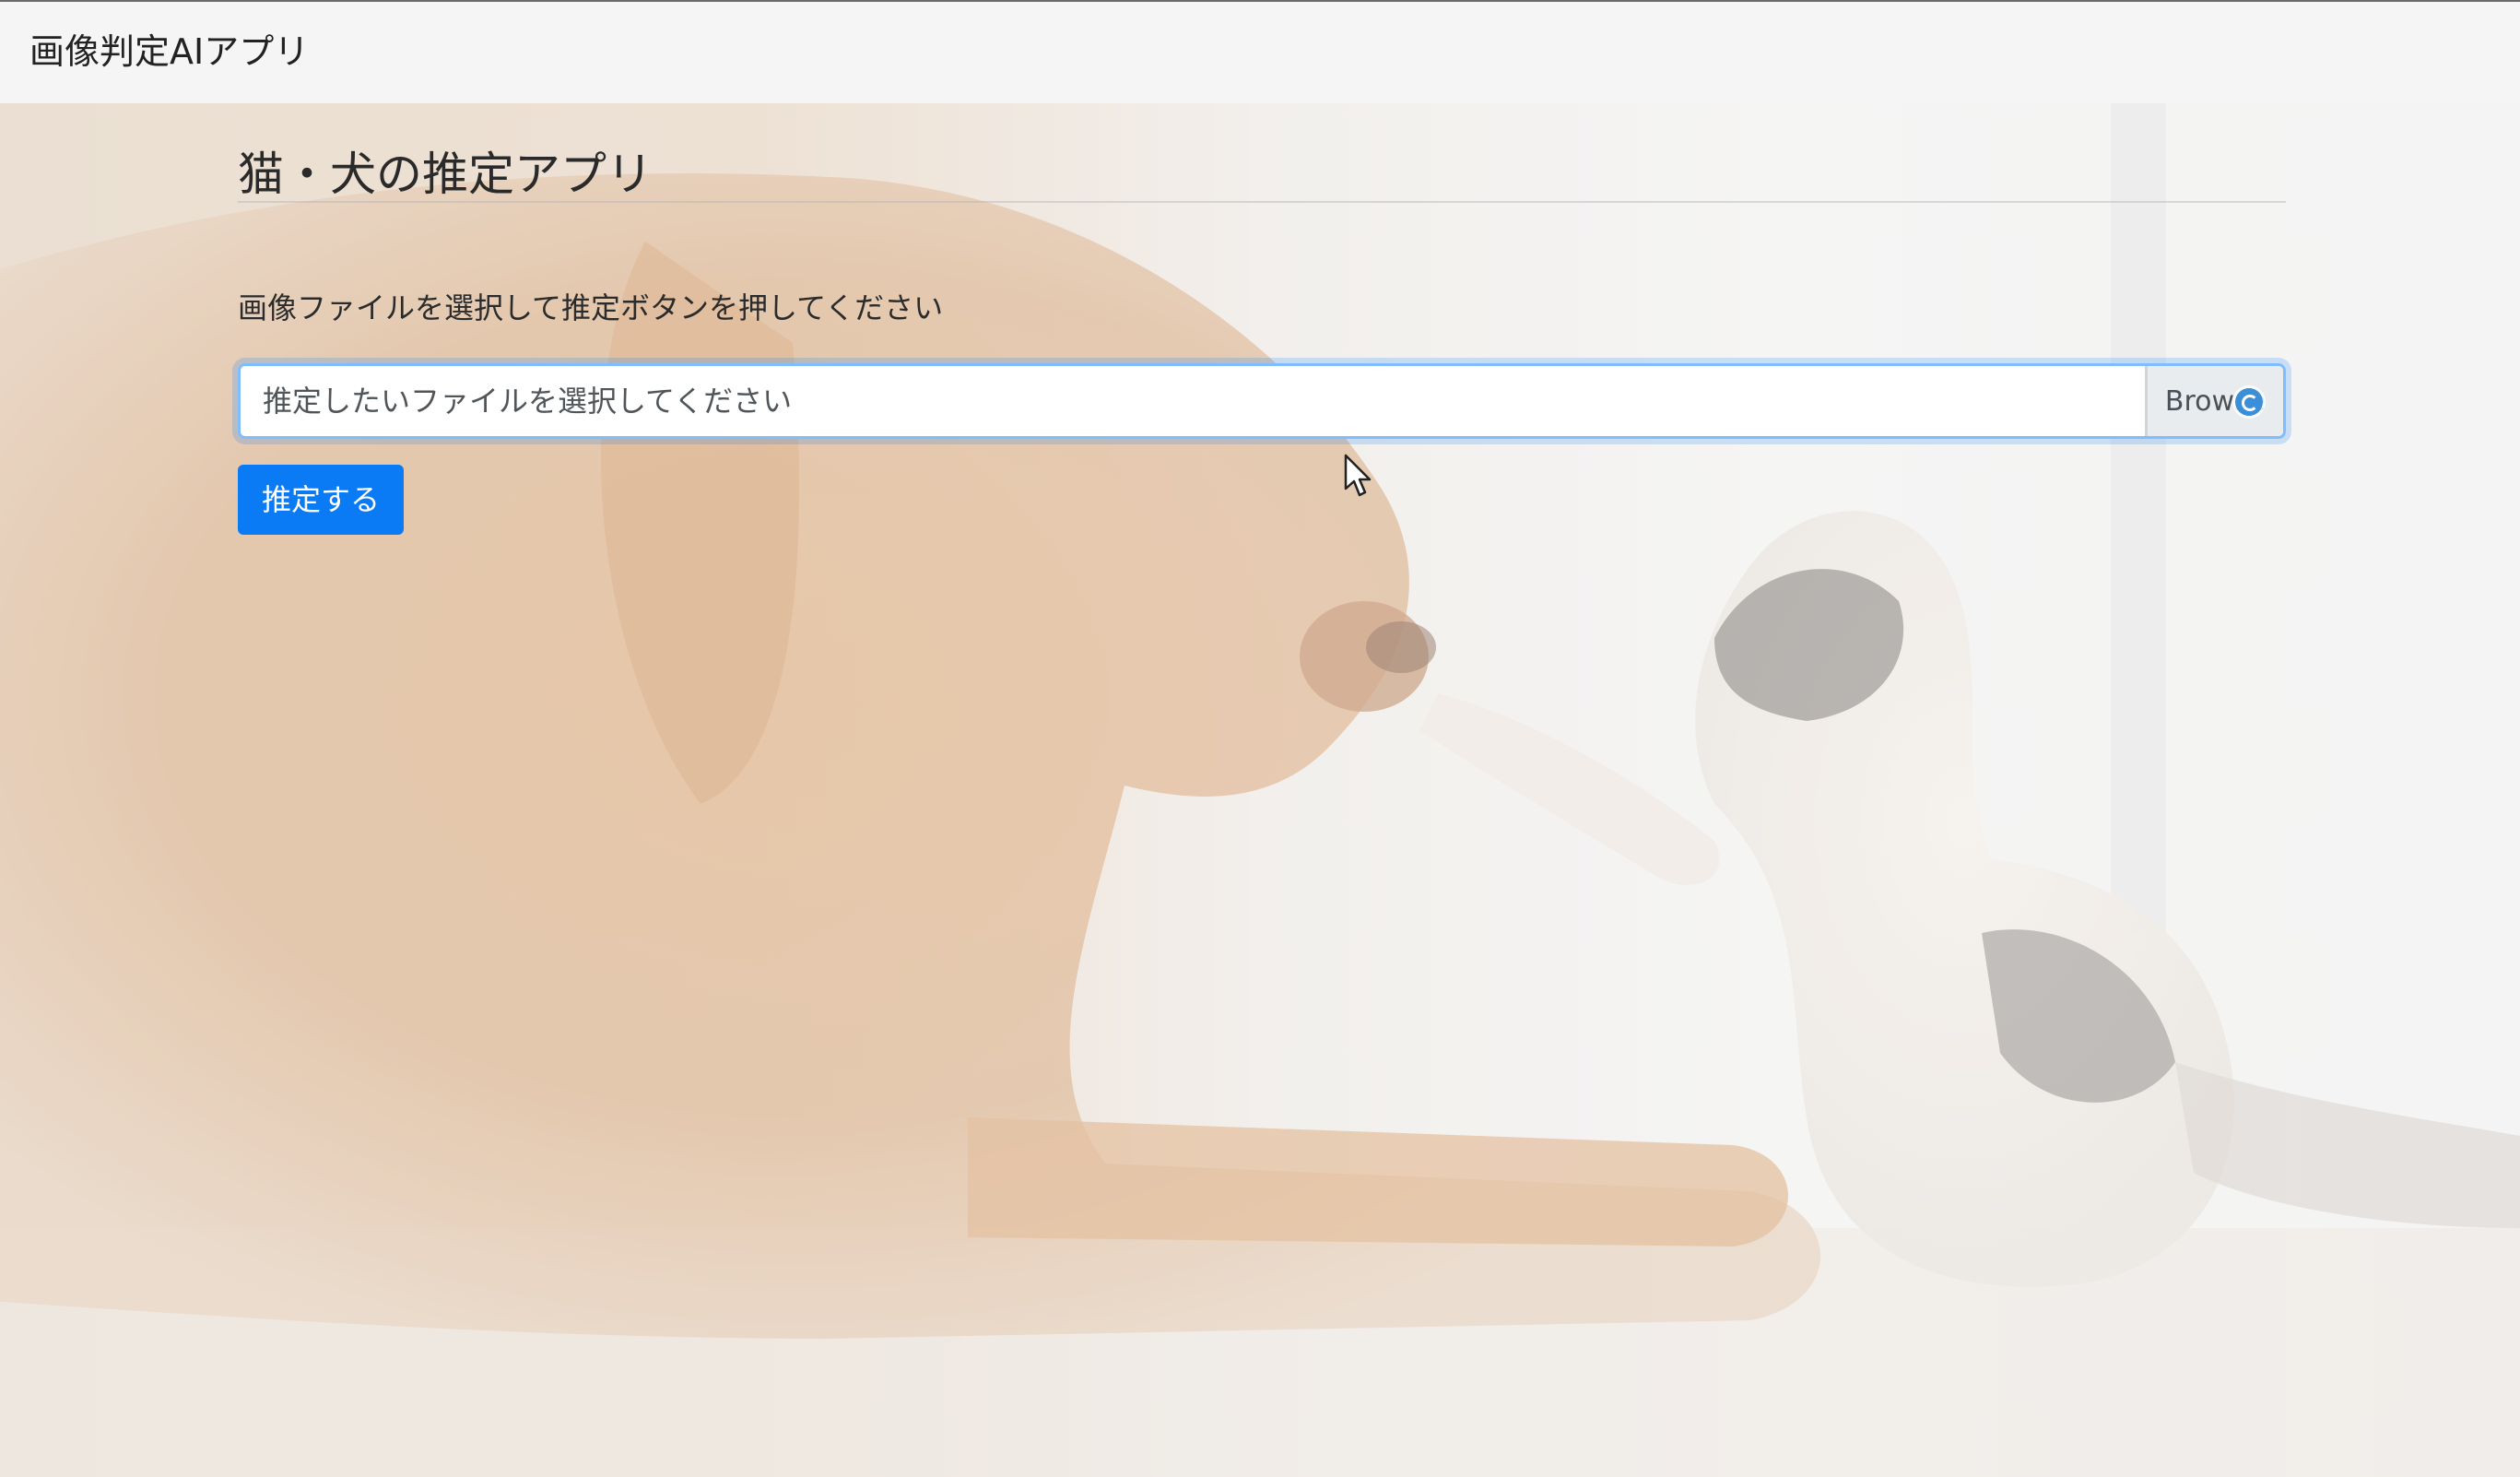  What do you see at coordinates (1358, 476) in the screenshot?
I see `mouse-pointer-icon` at bounding box center [1358, 476].